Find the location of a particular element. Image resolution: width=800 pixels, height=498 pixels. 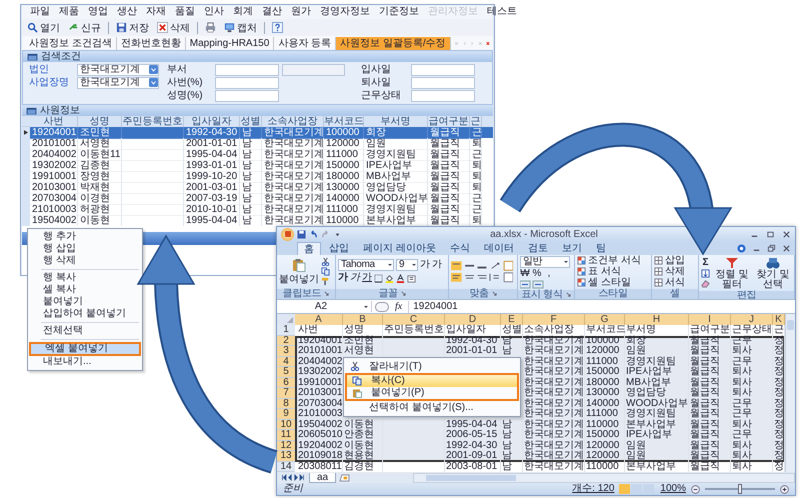

number-format-button: , is located at coordinates (549, 273).